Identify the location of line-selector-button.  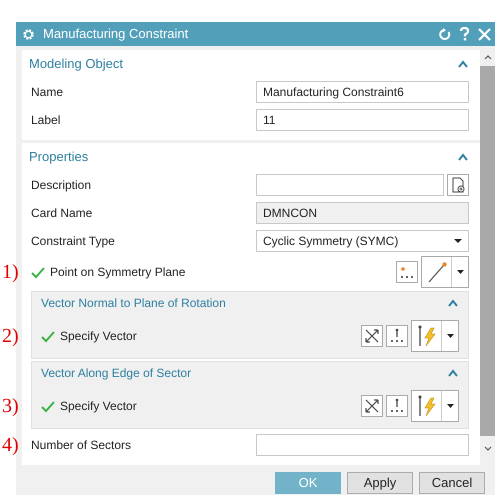
(445, 272).